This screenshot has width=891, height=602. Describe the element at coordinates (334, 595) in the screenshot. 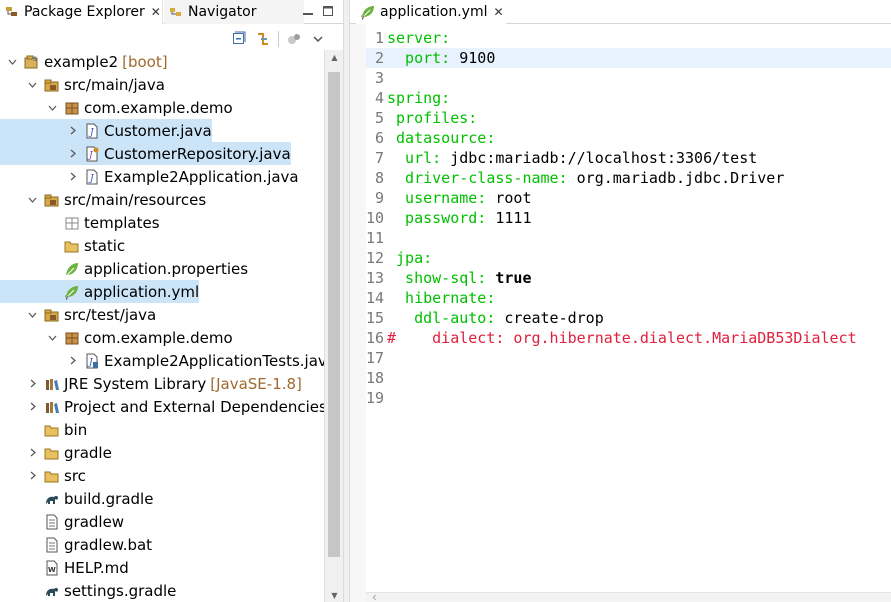

I see `scroll-down-icon: ▼` at that location.